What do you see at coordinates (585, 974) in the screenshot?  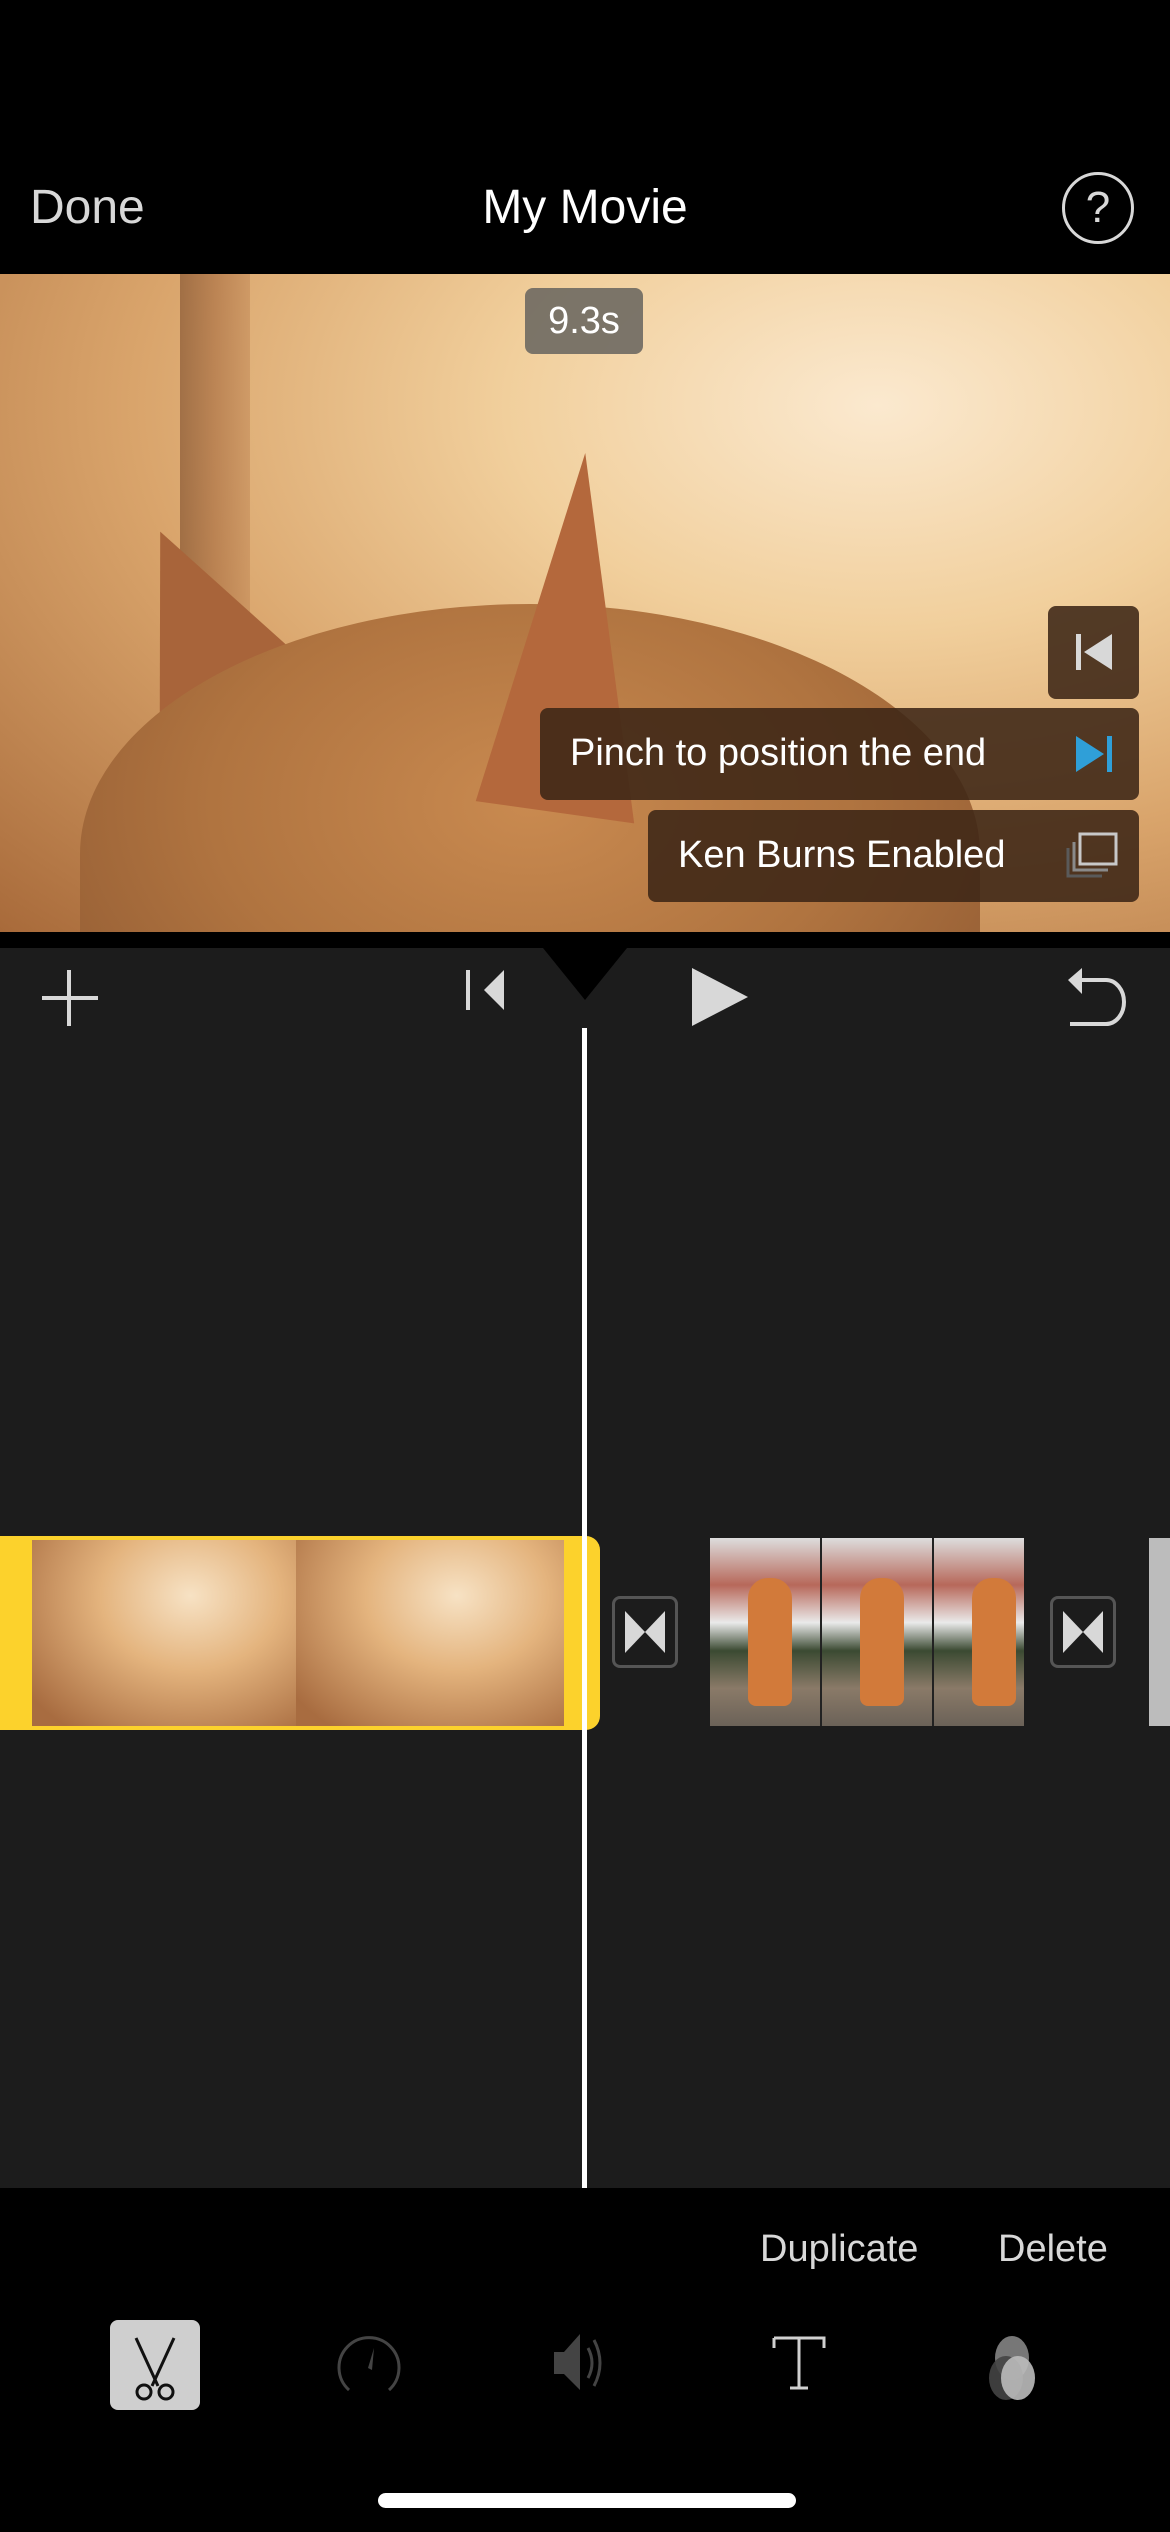 I see `playhead-notch` at bounding box center [585, 974].